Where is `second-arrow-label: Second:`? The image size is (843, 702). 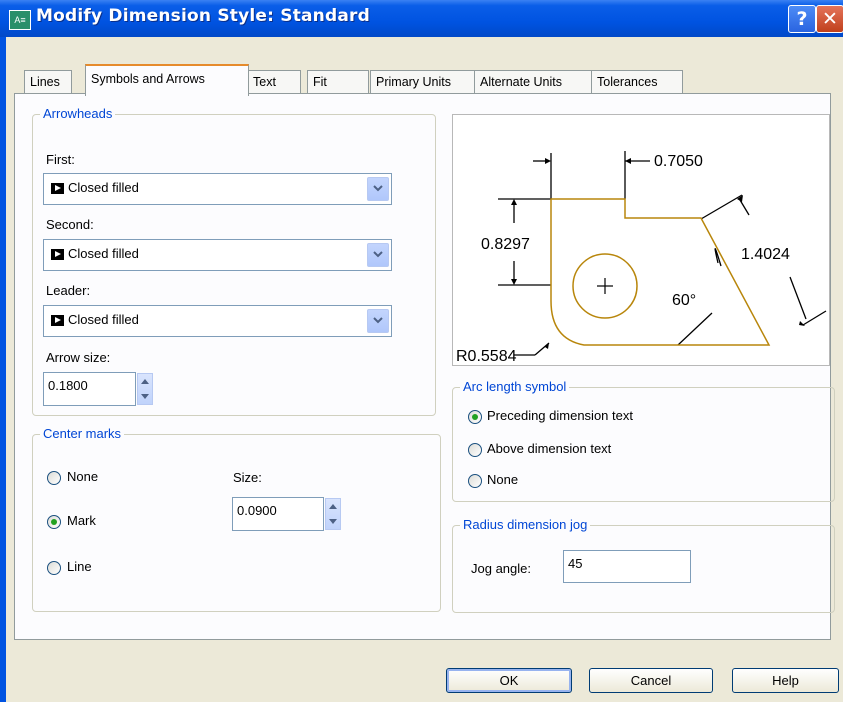 second-arrow-label: Second: is located at coordinates (70, 224).